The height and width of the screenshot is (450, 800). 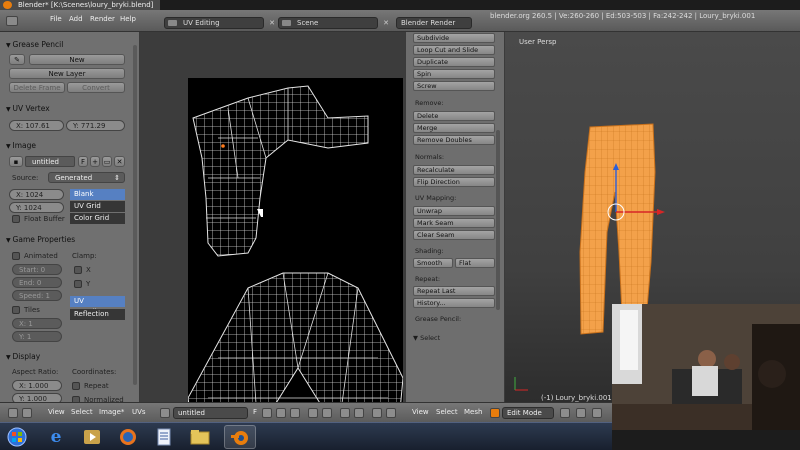 I want to click on menu-render: Render, so click(x=102, y=19).